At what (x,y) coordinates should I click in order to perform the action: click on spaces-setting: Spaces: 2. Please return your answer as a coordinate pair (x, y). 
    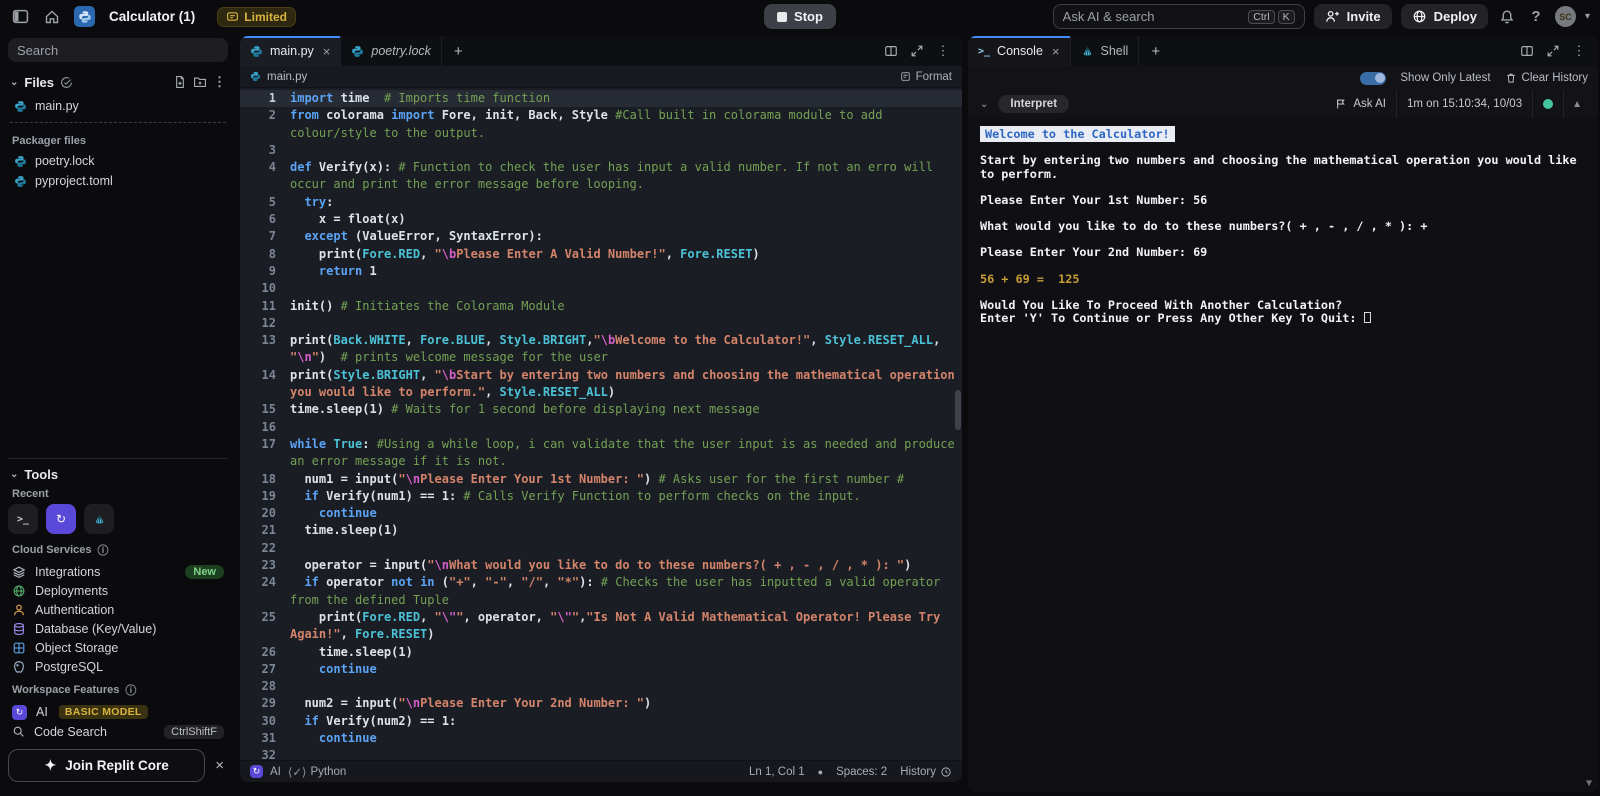
    Looking at the image, I should click on (861, 772).